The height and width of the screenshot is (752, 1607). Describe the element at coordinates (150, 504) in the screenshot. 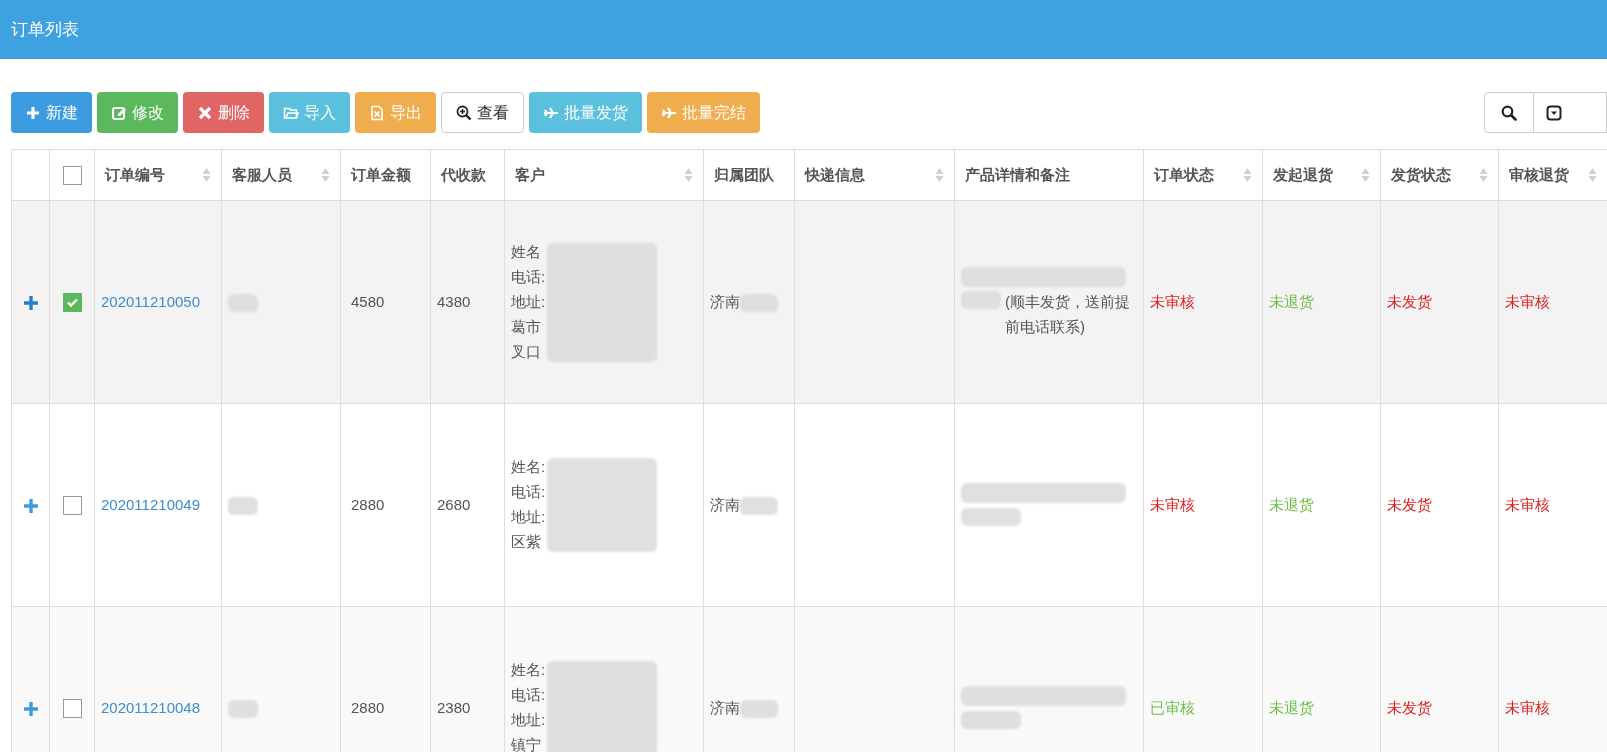

I see `order-number-link: 202011210049` at that location.